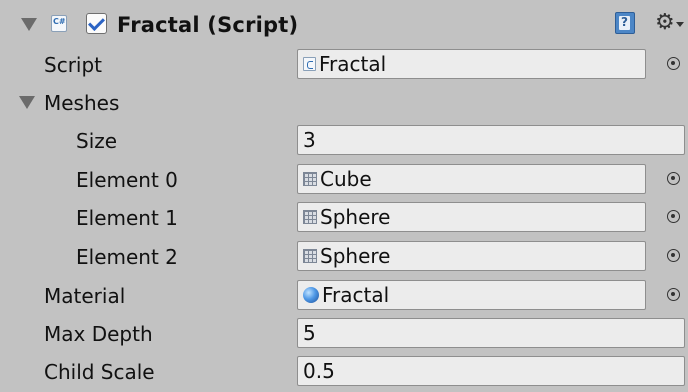 This screenshot has height=392, width=688. I want to click on material-value: Fractal, so click(356, 295).